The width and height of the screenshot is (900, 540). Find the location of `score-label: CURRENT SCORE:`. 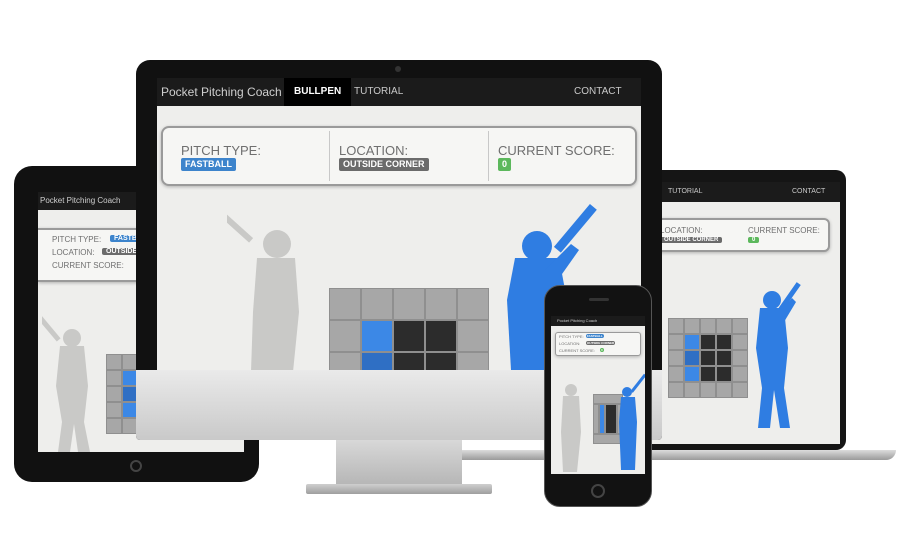

score-label: CURRENT SCORE: is located at coordinates (556, 150).